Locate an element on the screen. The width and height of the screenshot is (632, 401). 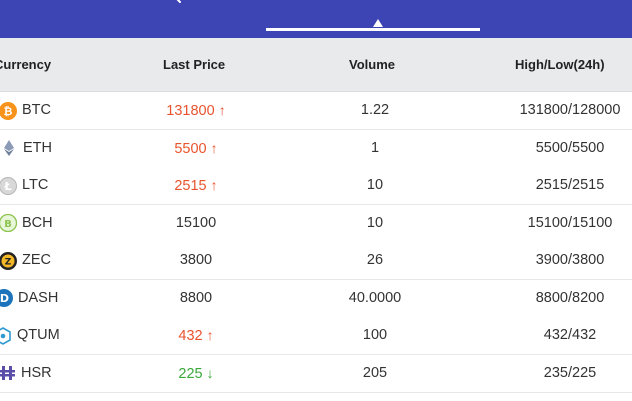
zcash-icon: Z is located at coordinates (8, 260).